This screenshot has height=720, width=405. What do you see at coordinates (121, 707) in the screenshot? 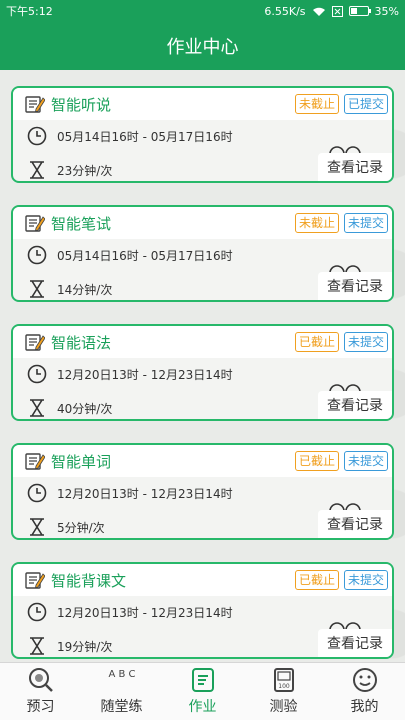
I see `tab-label: 随堂练` at bounding box center [121, 707].